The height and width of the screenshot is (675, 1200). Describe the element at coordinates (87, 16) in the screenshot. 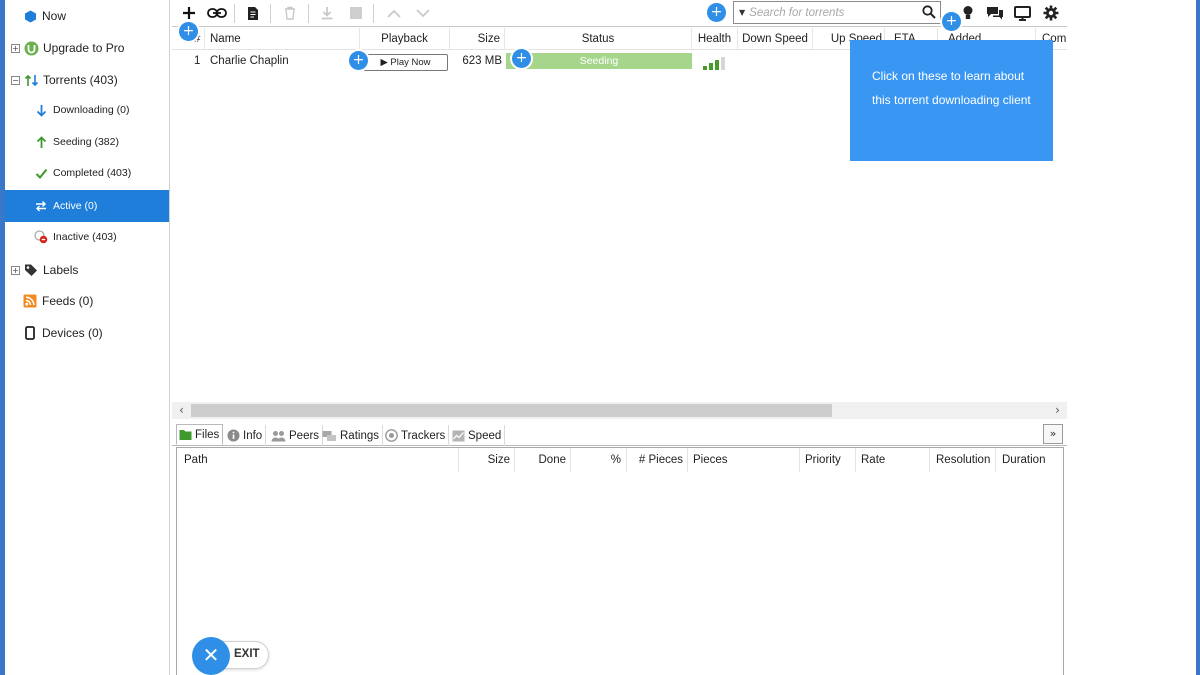

I see `sidebar-item-now: Now` at that location.